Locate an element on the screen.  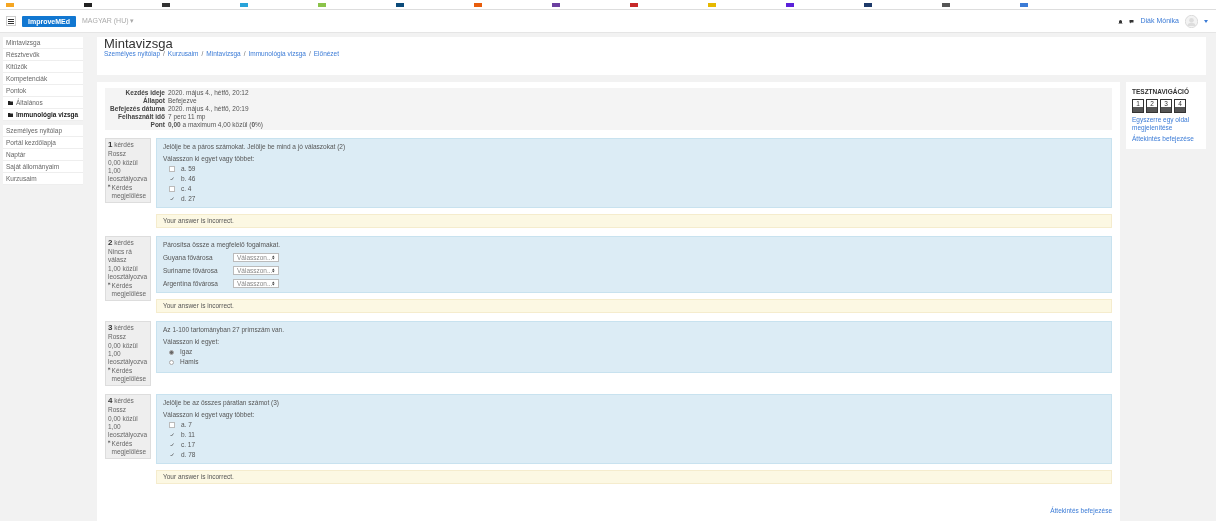
bell-icon is located at coordinates (1121, 21).